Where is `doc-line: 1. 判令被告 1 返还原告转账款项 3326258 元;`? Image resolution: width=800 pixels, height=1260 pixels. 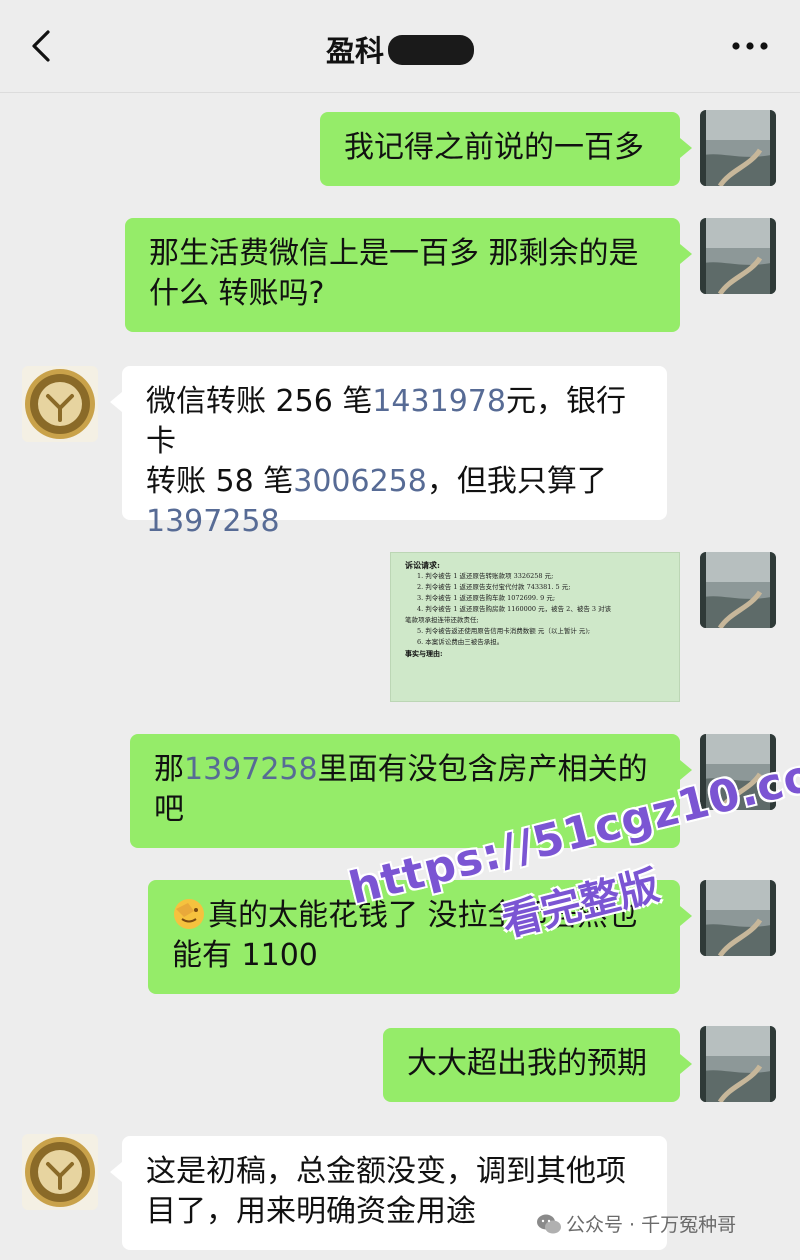
doc-line: 1. 判令被告 1 返还原告转账款项 3326258 元; is located at coordinates (485, 576).